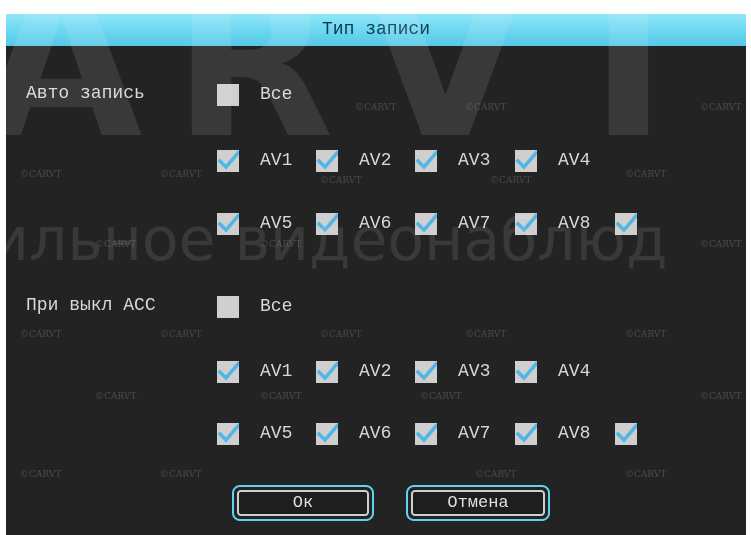  What do you see at coordinates (375, 372) in the screenshot?
I see `acc-off-av2-label: AV2` at bounding box center [375, 372].